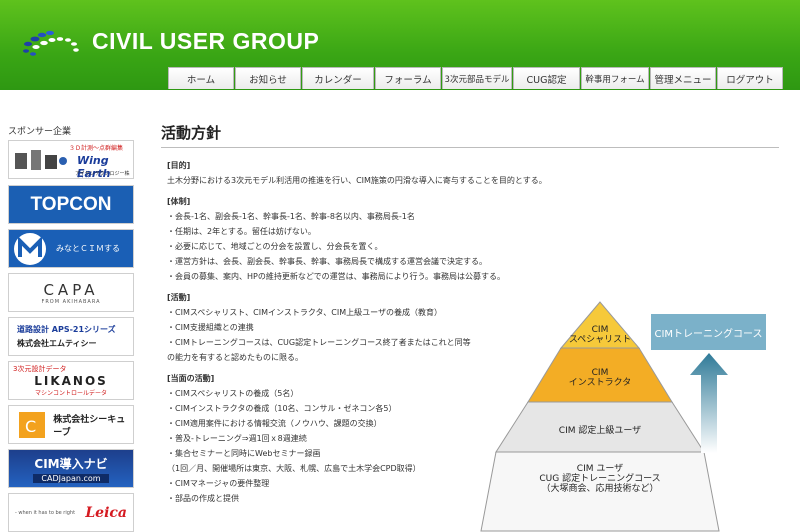 This screenshot has width=800, height=532. What do you see at coordinates (268, 78) in the screenshot?
I see `nav-news: お知らせ` at bounding box center [268, 78].